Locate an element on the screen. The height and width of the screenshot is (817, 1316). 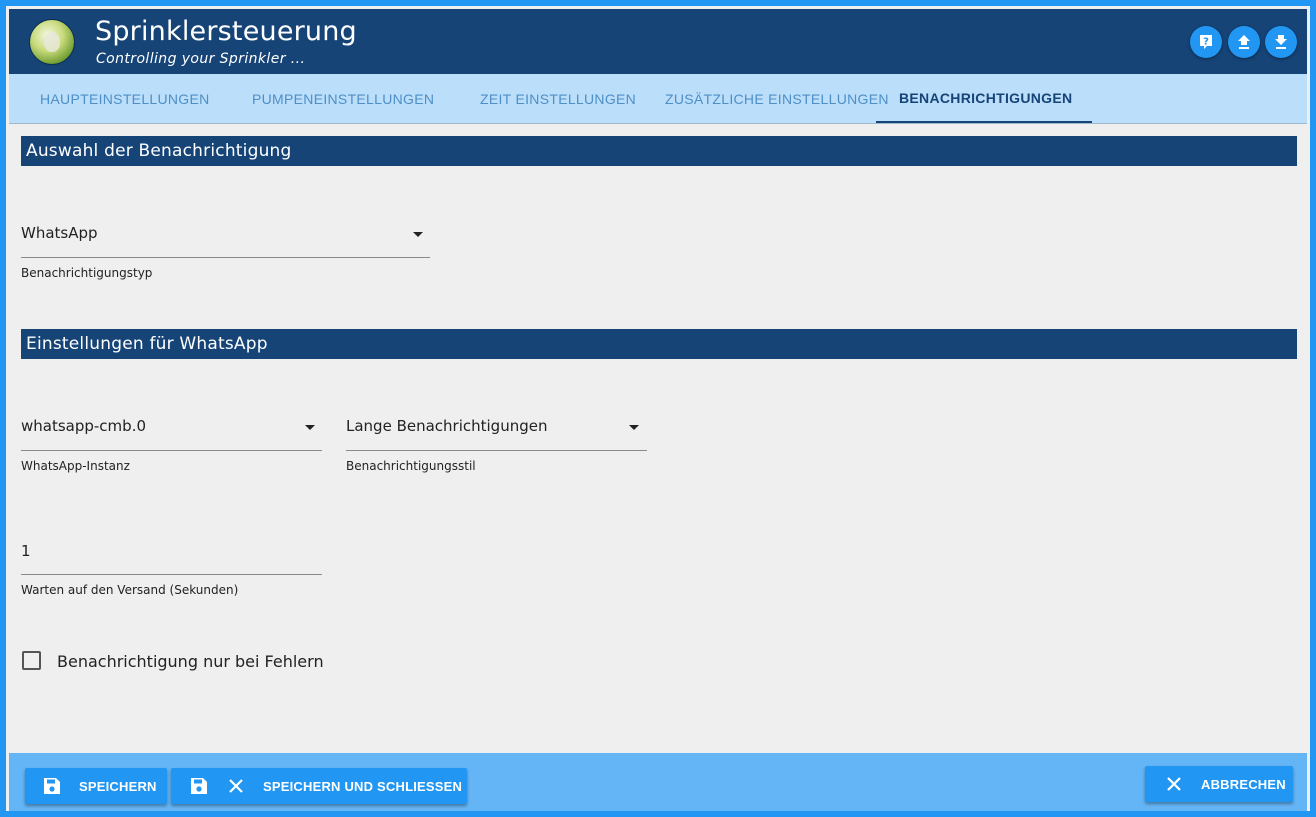
tab-benachrichtigungen: Benachrichtigungen is located at coordinates (984, 98).